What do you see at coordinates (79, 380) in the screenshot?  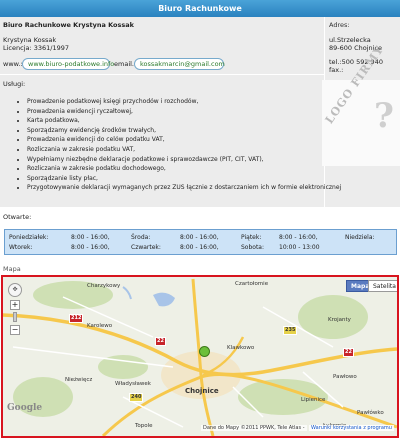 I see `town-label: Nieżwięcz` at bounding box center [79, 380].